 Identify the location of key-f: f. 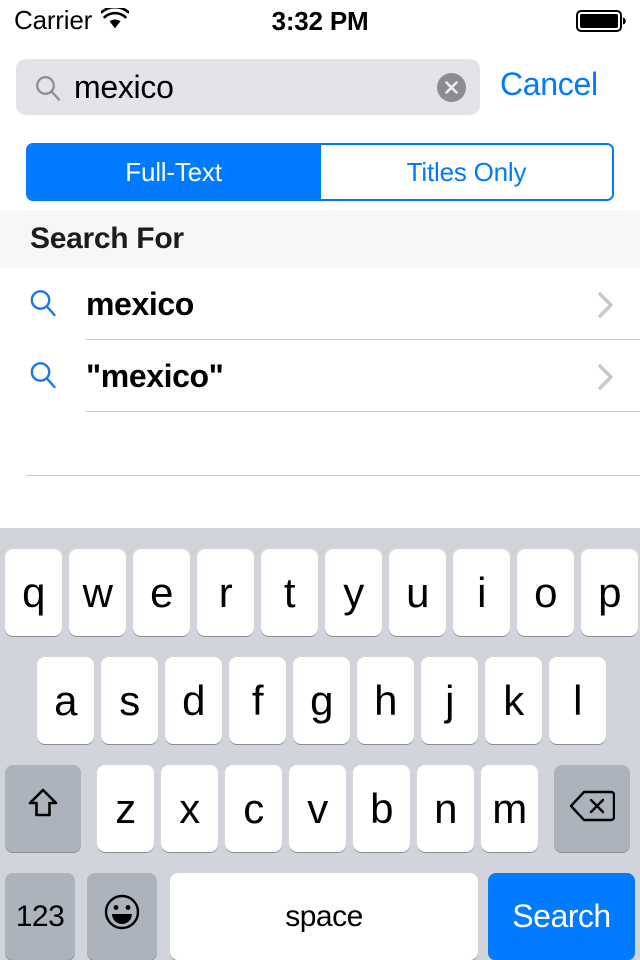
(257, 700).